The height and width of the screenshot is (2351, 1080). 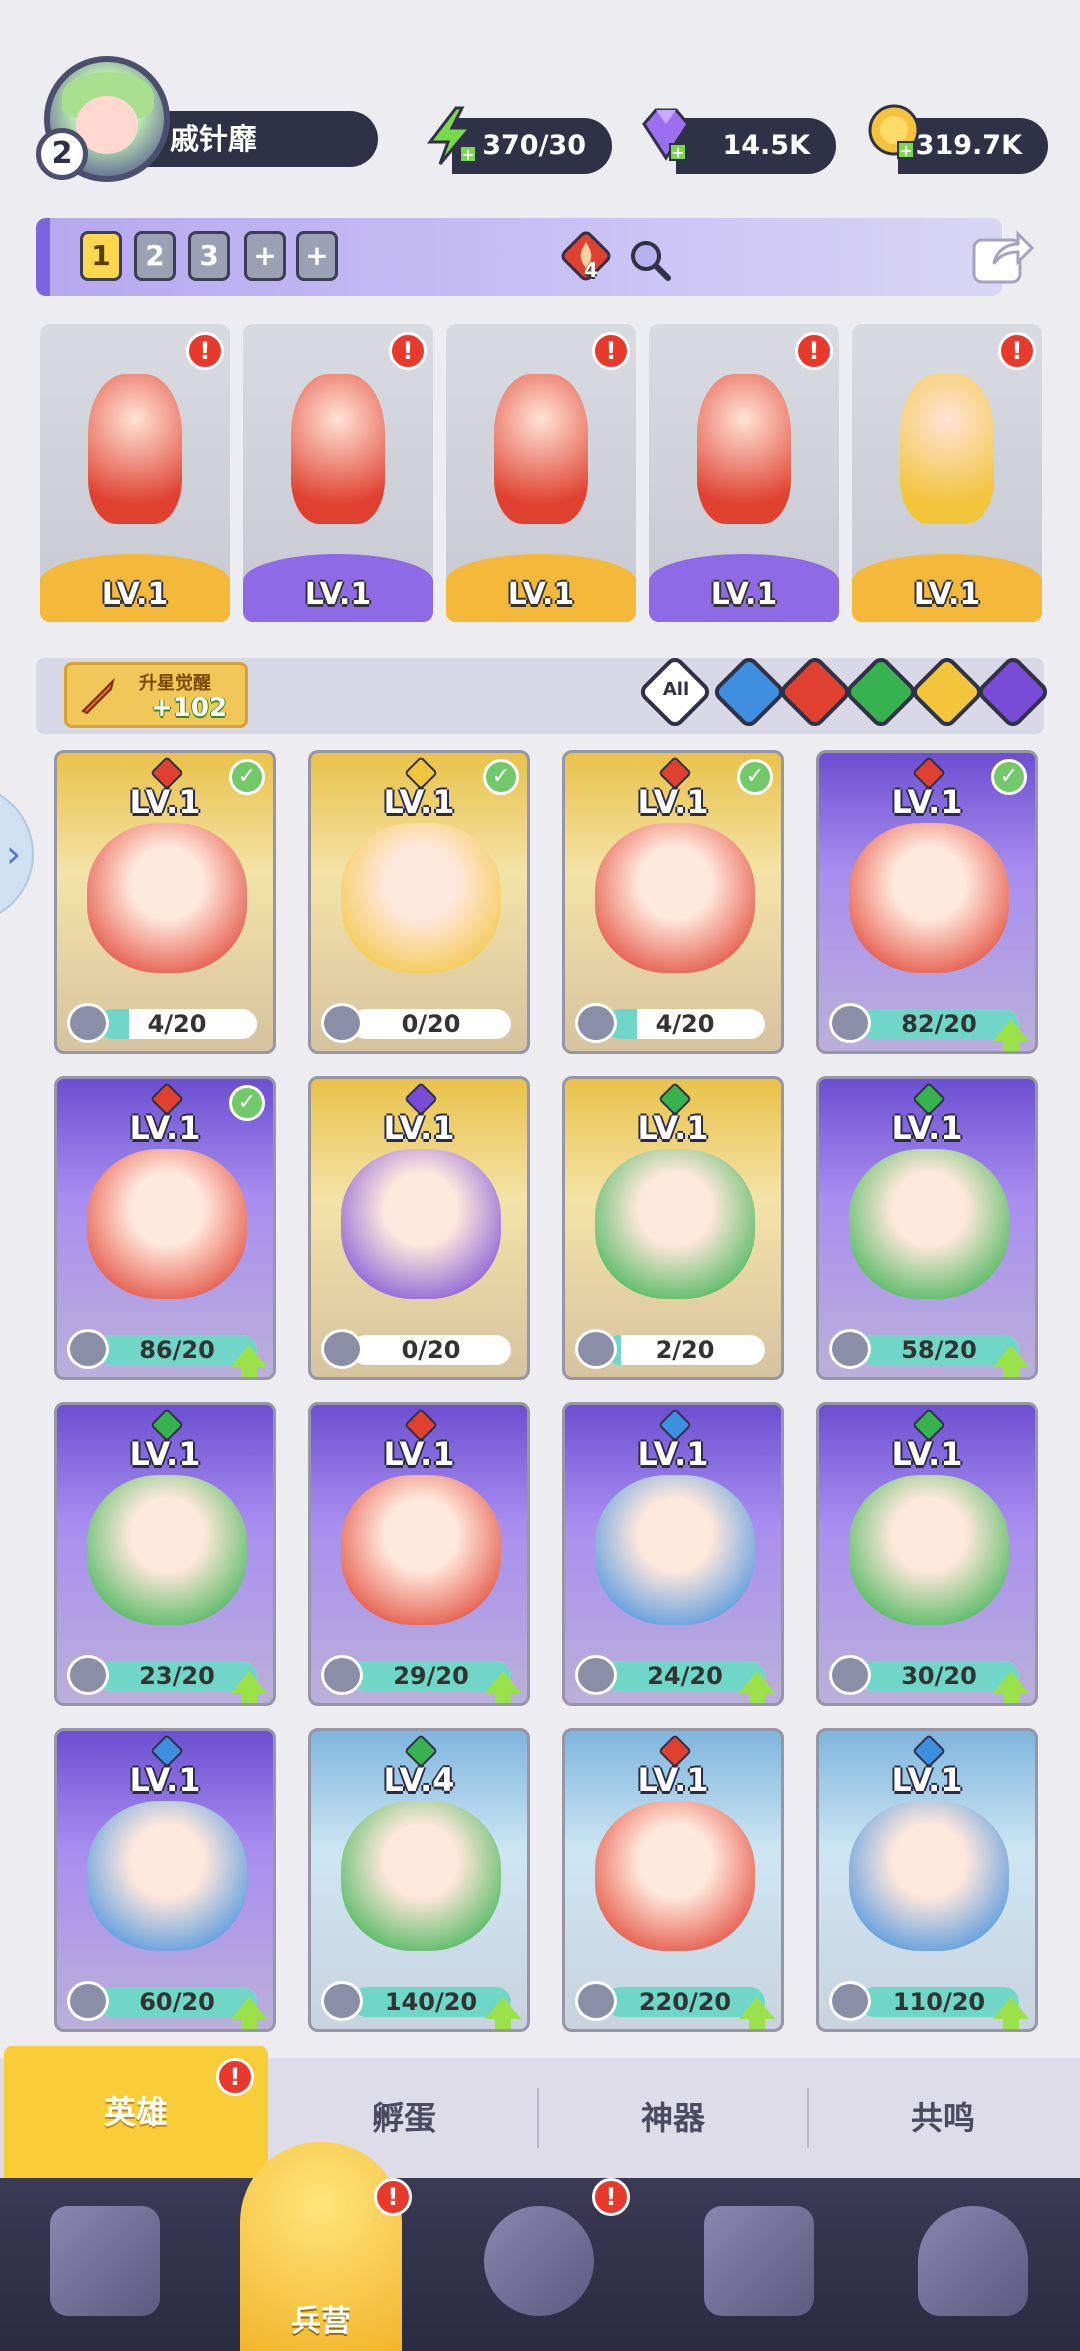 I want to click on filter-all-label: All, so click(x=676, y=689).